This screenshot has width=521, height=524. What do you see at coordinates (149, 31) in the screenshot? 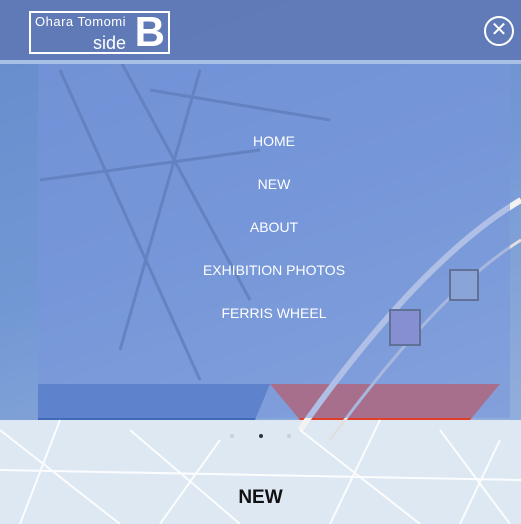
I see `logo-letter: B` at bounding box center [149, 31].